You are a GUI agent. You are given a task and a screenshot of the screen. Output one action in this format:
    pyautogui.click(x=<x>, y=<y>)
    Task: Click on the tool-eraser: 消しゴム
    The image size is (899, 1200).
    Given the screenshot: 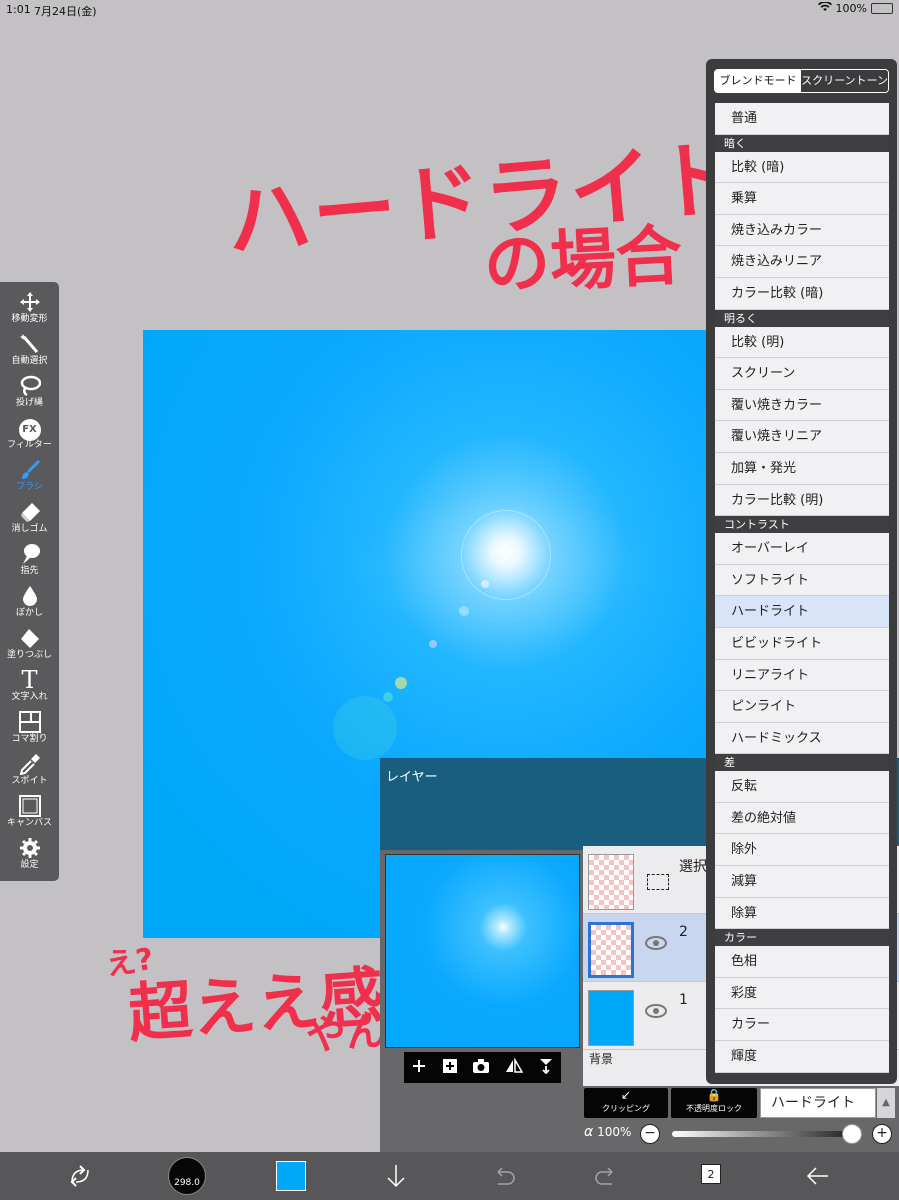 What is the action you would take?
    pyautogui.click(x=29, y=517)
    